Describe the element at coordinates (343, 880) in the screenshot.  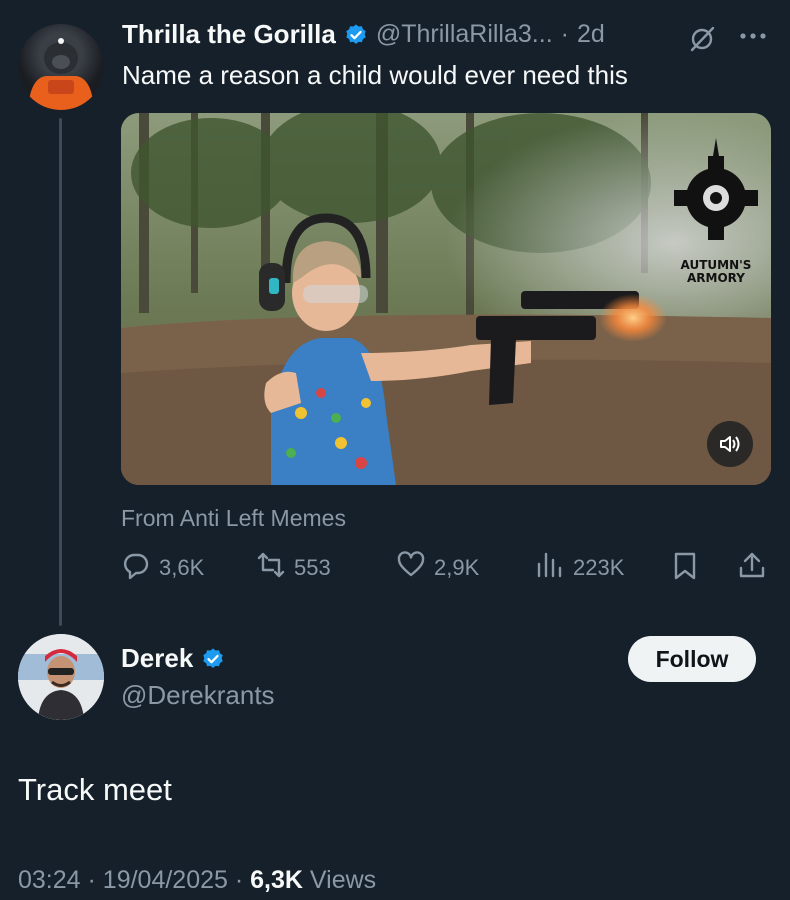
I see `reply-views-label: Views` at that location.